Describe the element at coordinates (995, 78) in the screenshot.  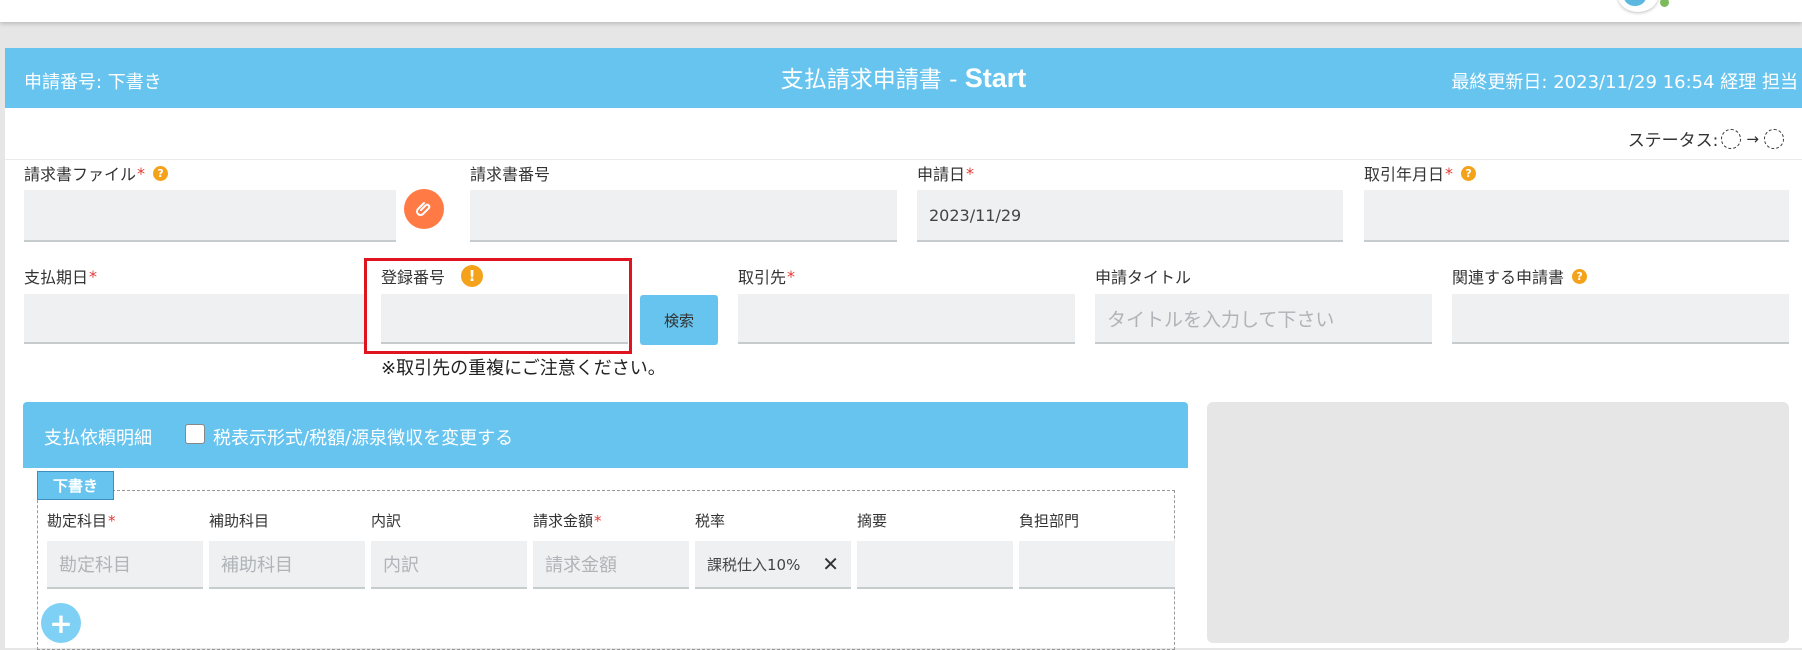
I see `form-state: Start` at that location.